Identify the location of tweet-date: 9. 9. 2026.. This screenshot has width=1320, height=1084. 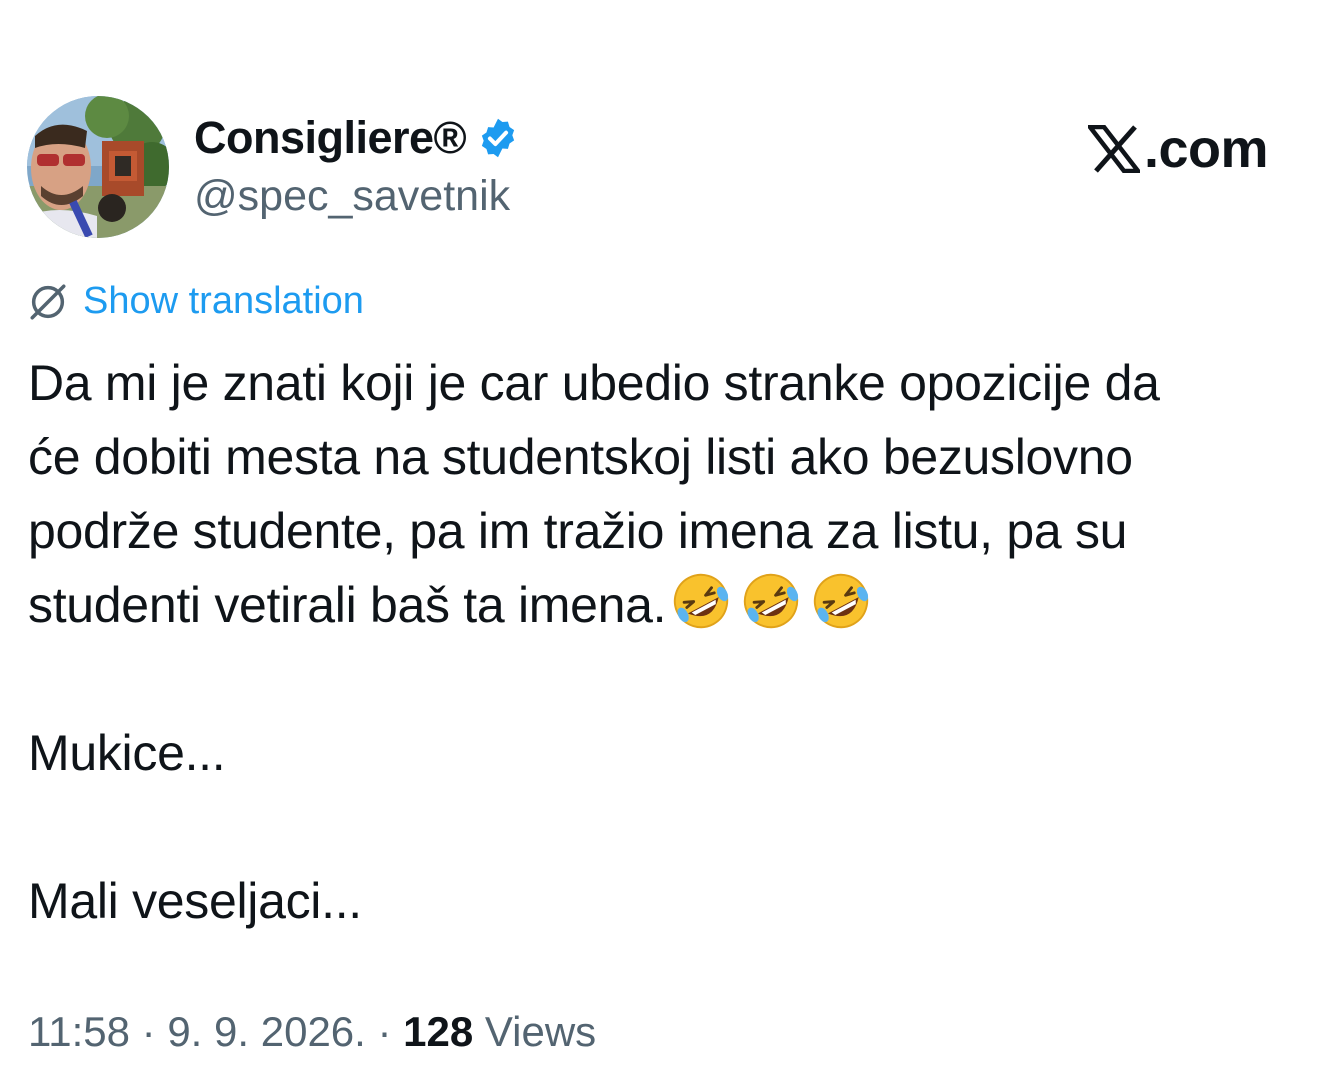
(266, 1031).